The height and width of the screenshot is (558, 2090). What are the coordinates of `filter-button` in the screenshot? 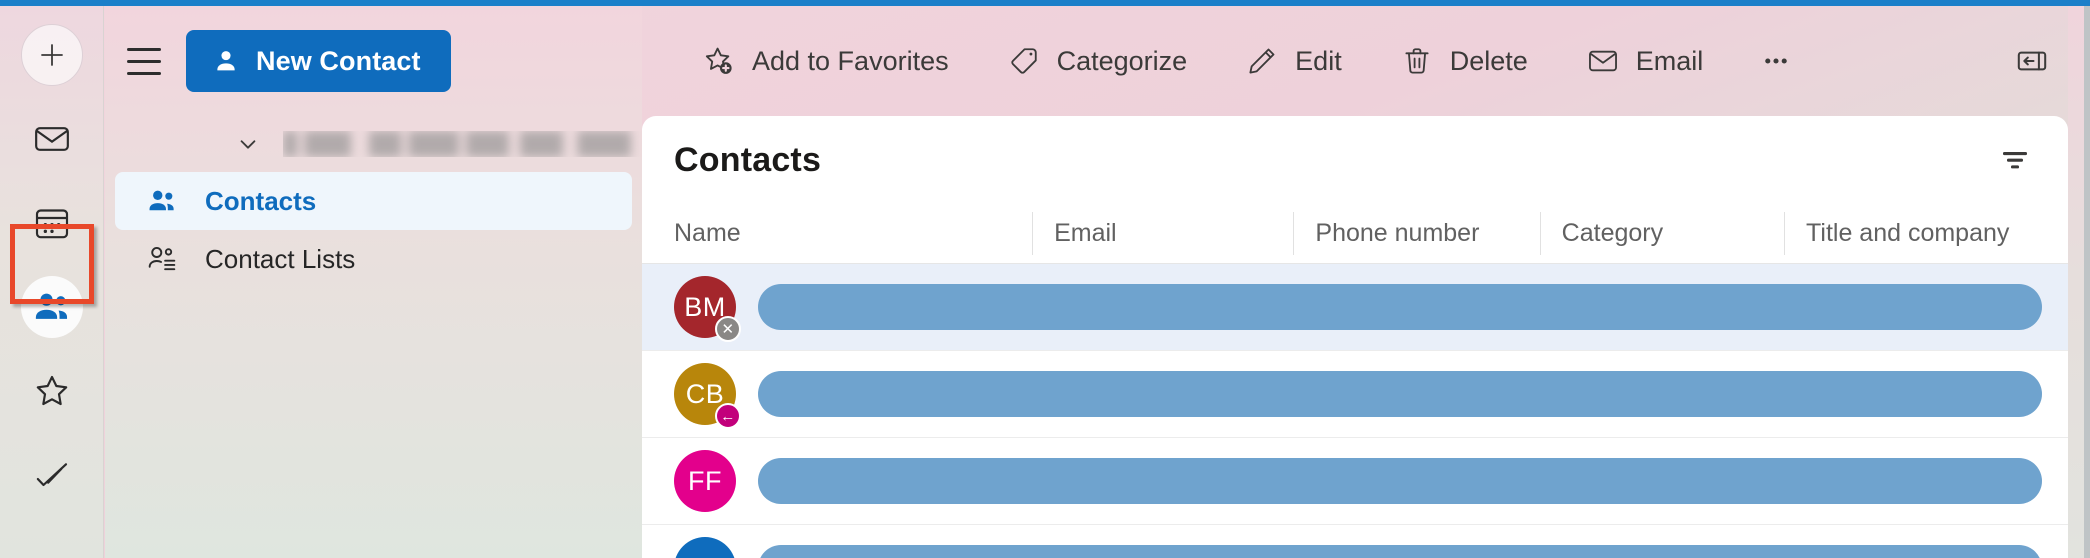 It's located at (2015, 160).